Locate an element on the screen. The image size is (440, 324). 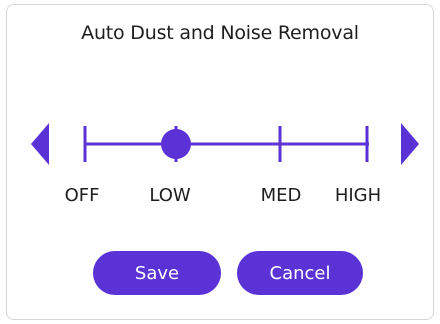
level-label-med: MED is located at coordinates (281, 195).